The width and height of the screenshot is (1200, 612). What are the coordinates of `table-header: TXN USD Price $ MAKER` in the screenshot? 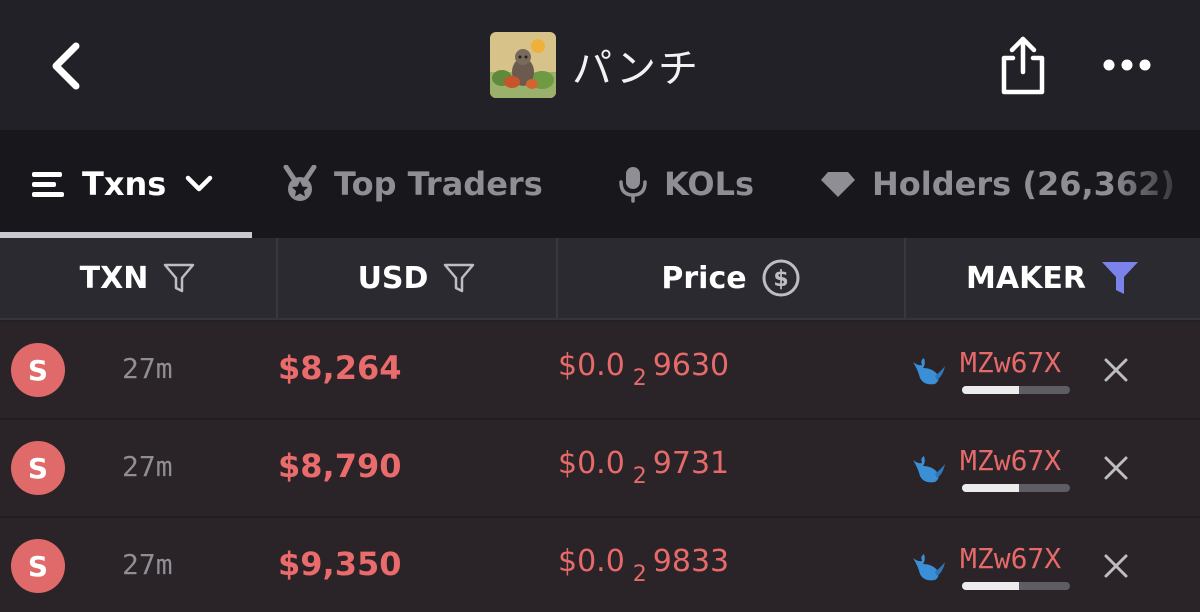 It's located at (600, 279).